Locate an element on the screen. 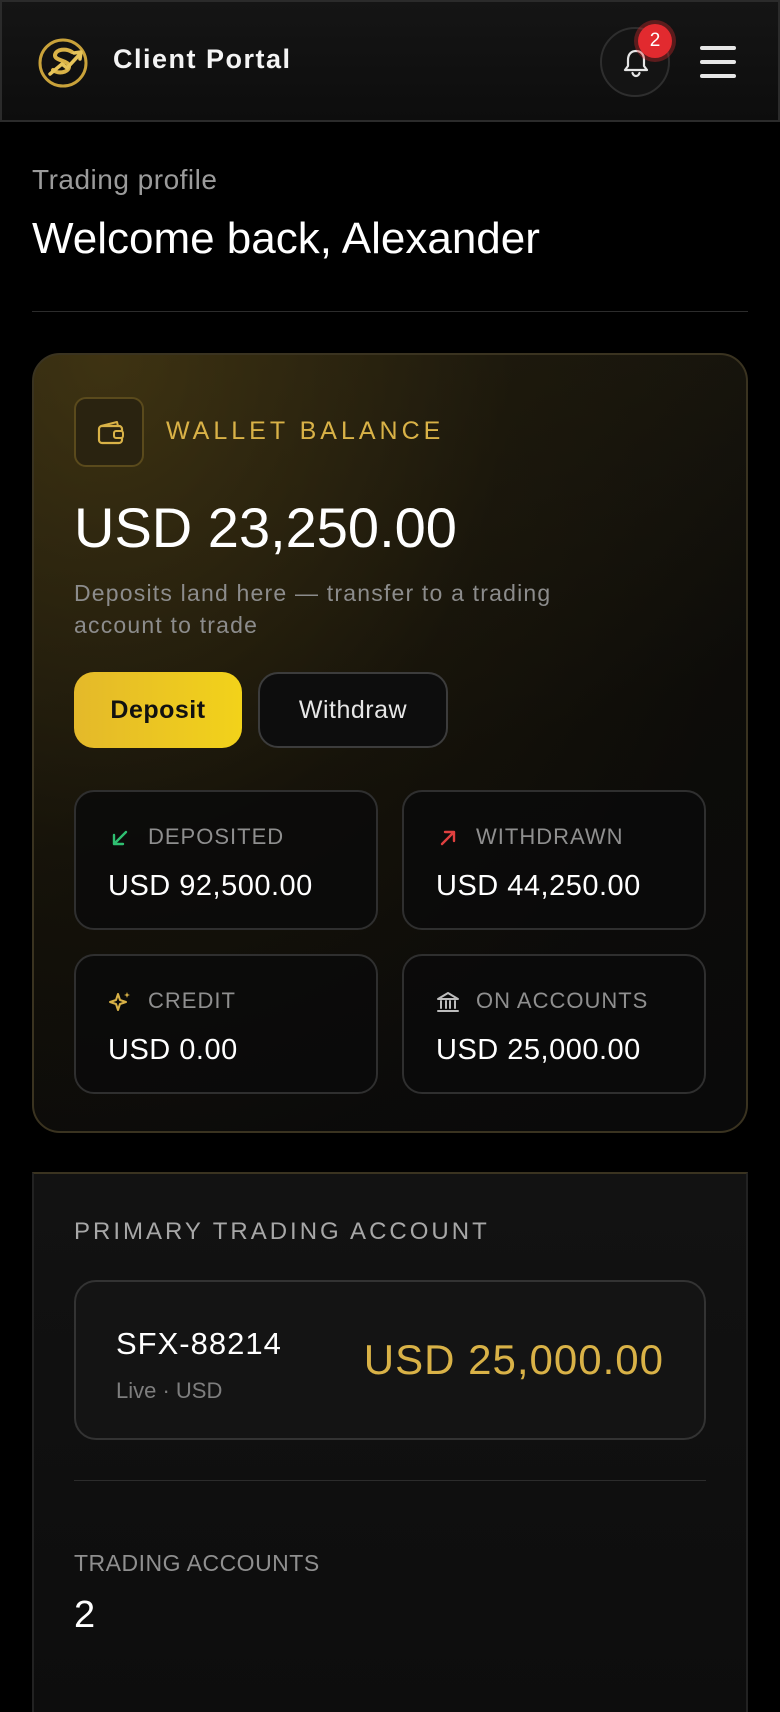 The height and width of the screenshot is (1712, 780). credit-value: USD 0.00 is located at coordinates (173, 1050).